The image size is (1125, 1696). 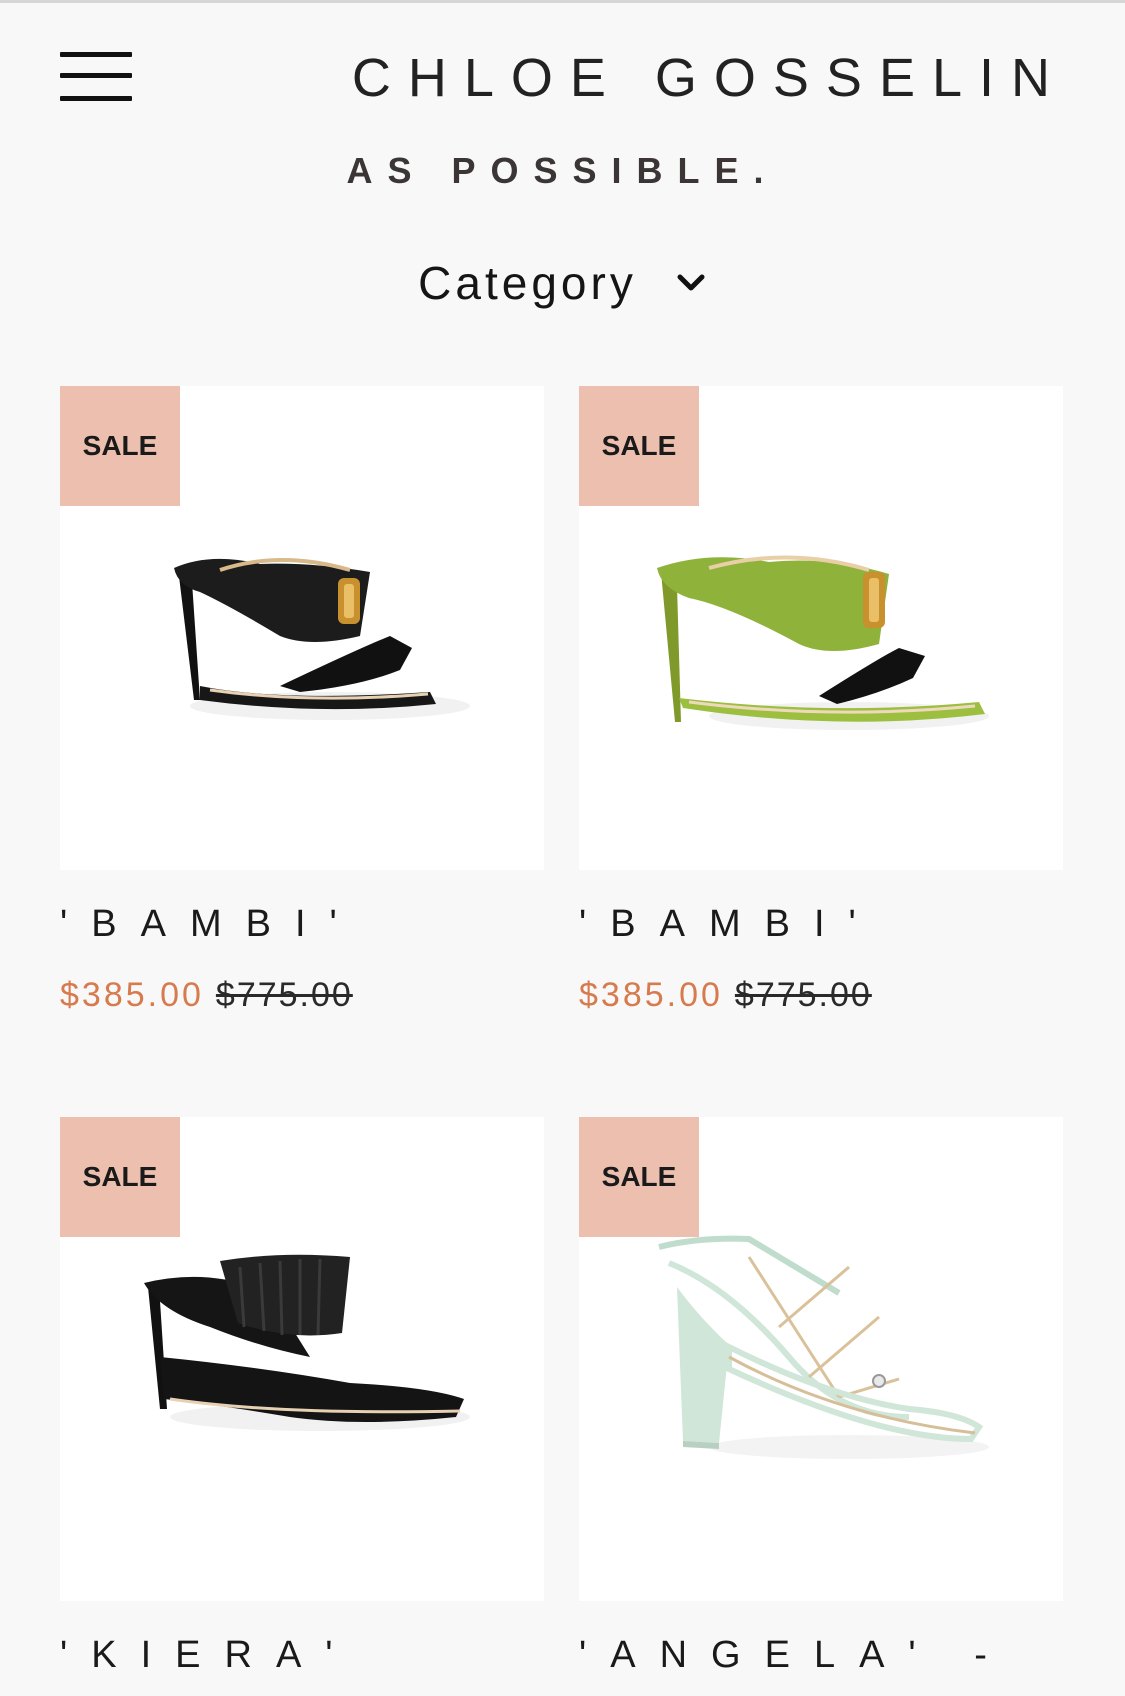 What do you see at coordinates (96, 77) in the screenshot?
I see `hamburger-menu-icon` at bounding box center [96, 77].